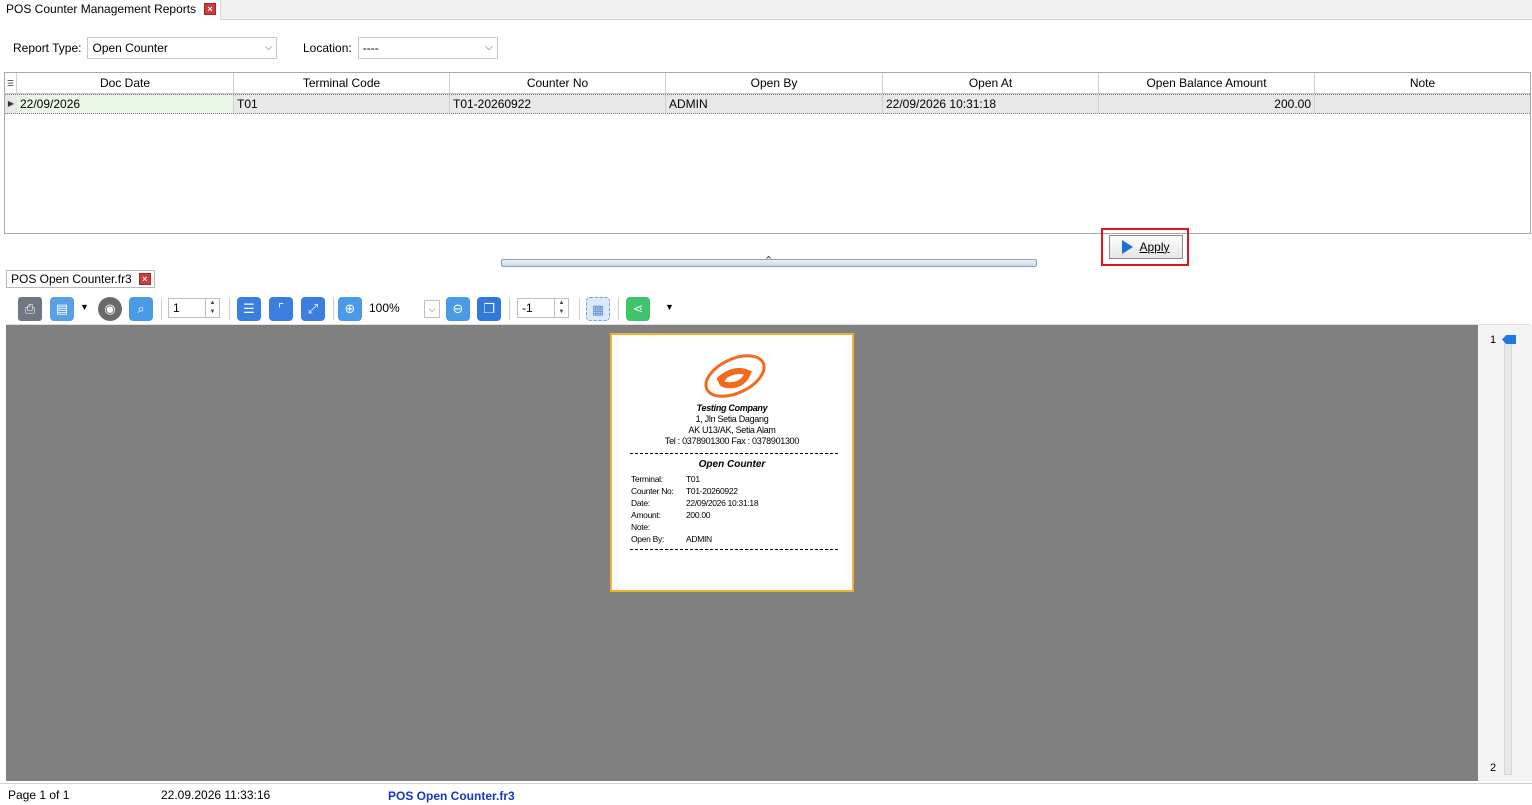 The height and width of the screenshot is (805, 1532). What do you see at coordinates (732, 430) in the screenshot?
I see `company-address-2: AK U13/AK, Setia Alam` at bounding box center [732, 430].